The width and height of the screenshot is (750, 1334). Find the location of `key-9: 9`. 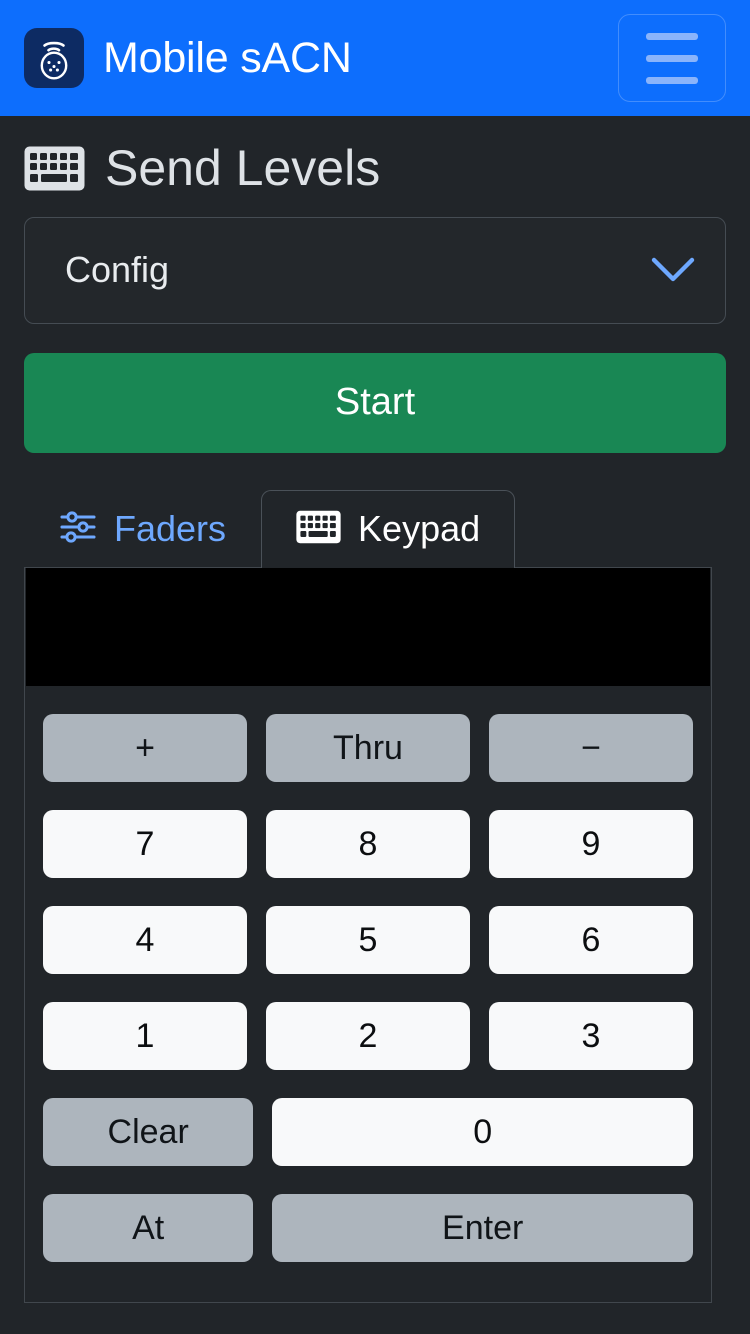

key-9: 9 is located at coordinates (591, 843).